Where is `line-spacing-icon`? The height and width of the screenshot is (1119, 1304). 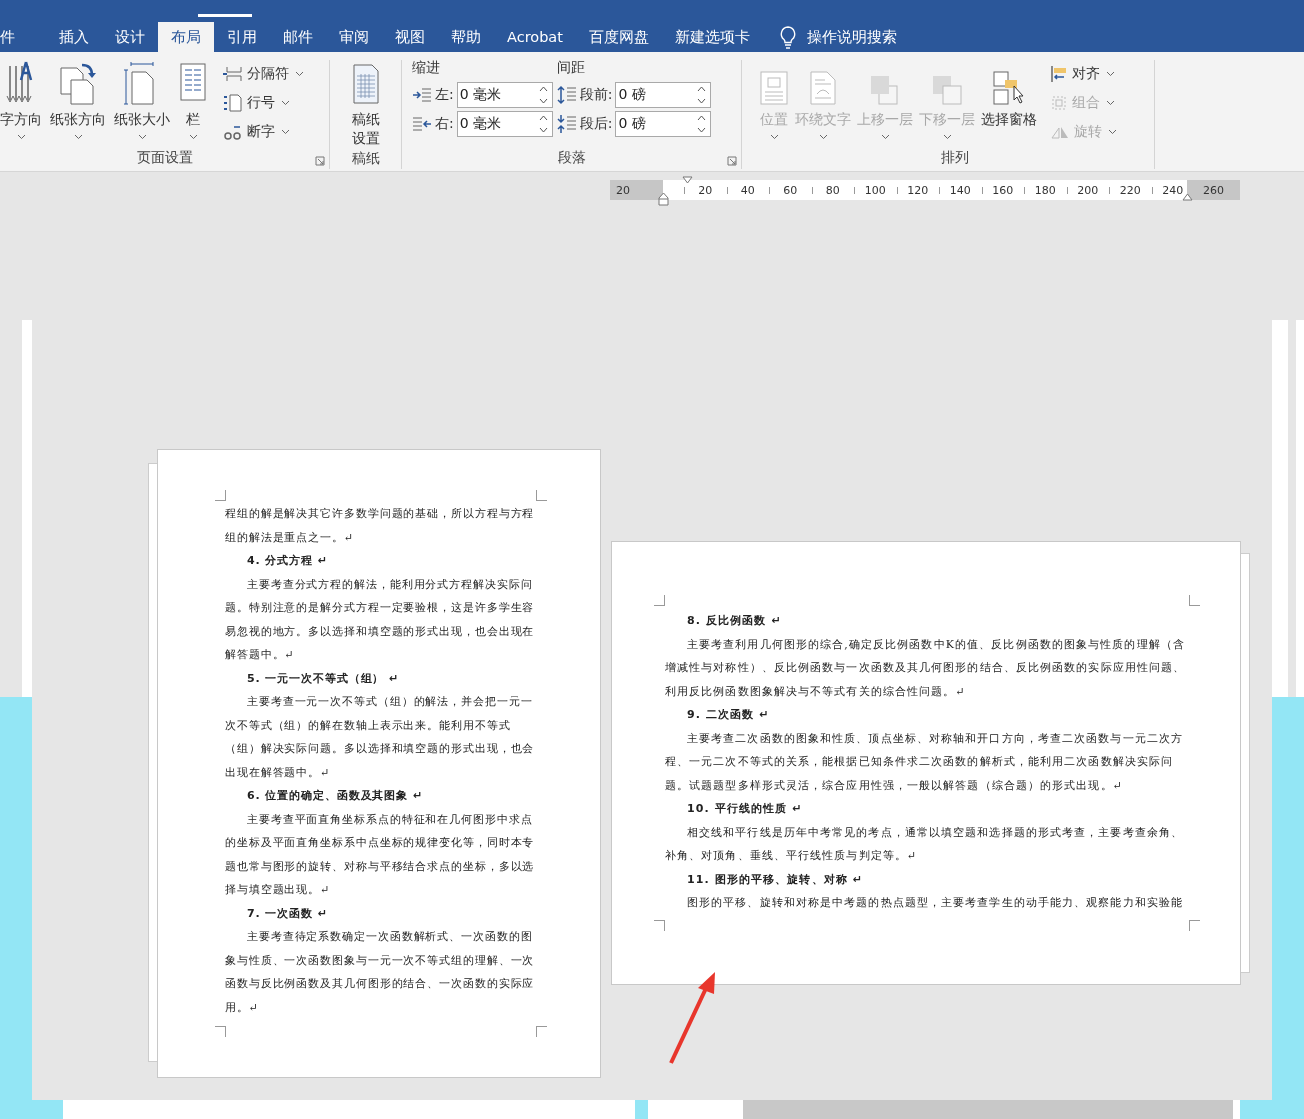
line-spacing-icon is located at coordinates (566, 123).